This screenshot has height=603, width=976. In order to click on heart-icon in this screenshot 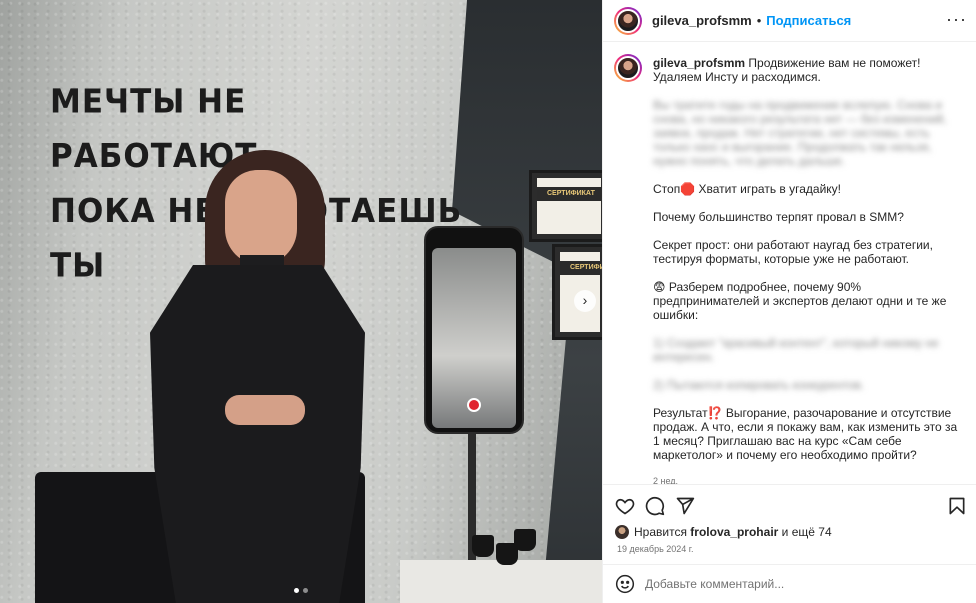, I will do `click(625, 506)`.